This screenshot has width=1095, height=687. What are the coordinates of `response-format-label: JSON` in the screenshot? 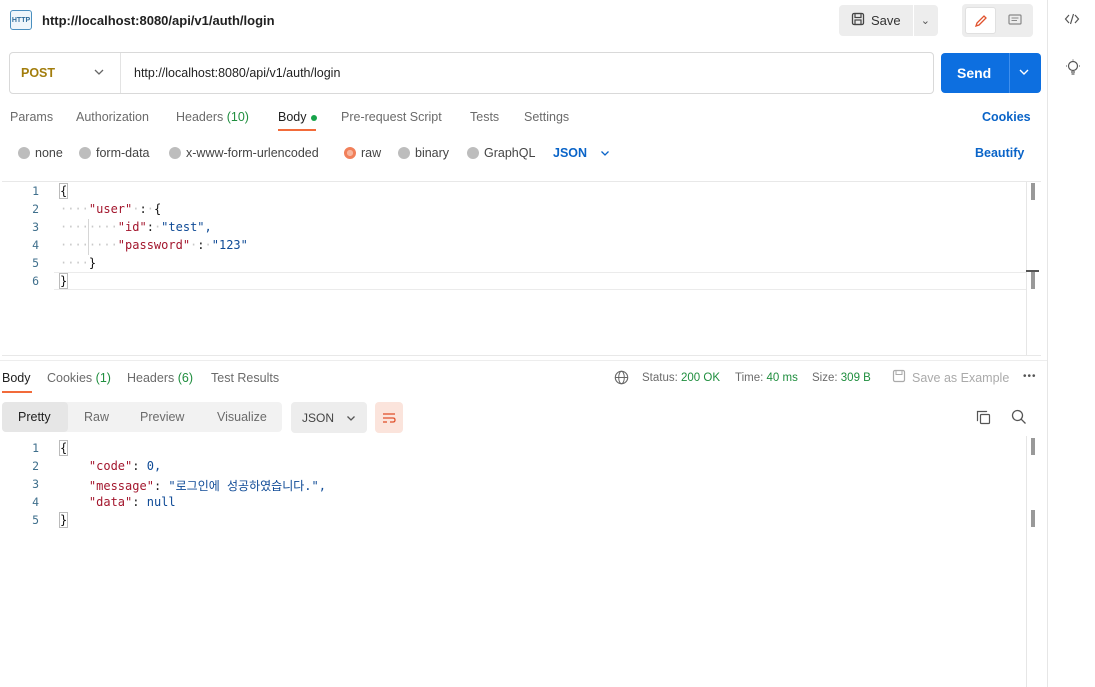 It's located at (318, 417).